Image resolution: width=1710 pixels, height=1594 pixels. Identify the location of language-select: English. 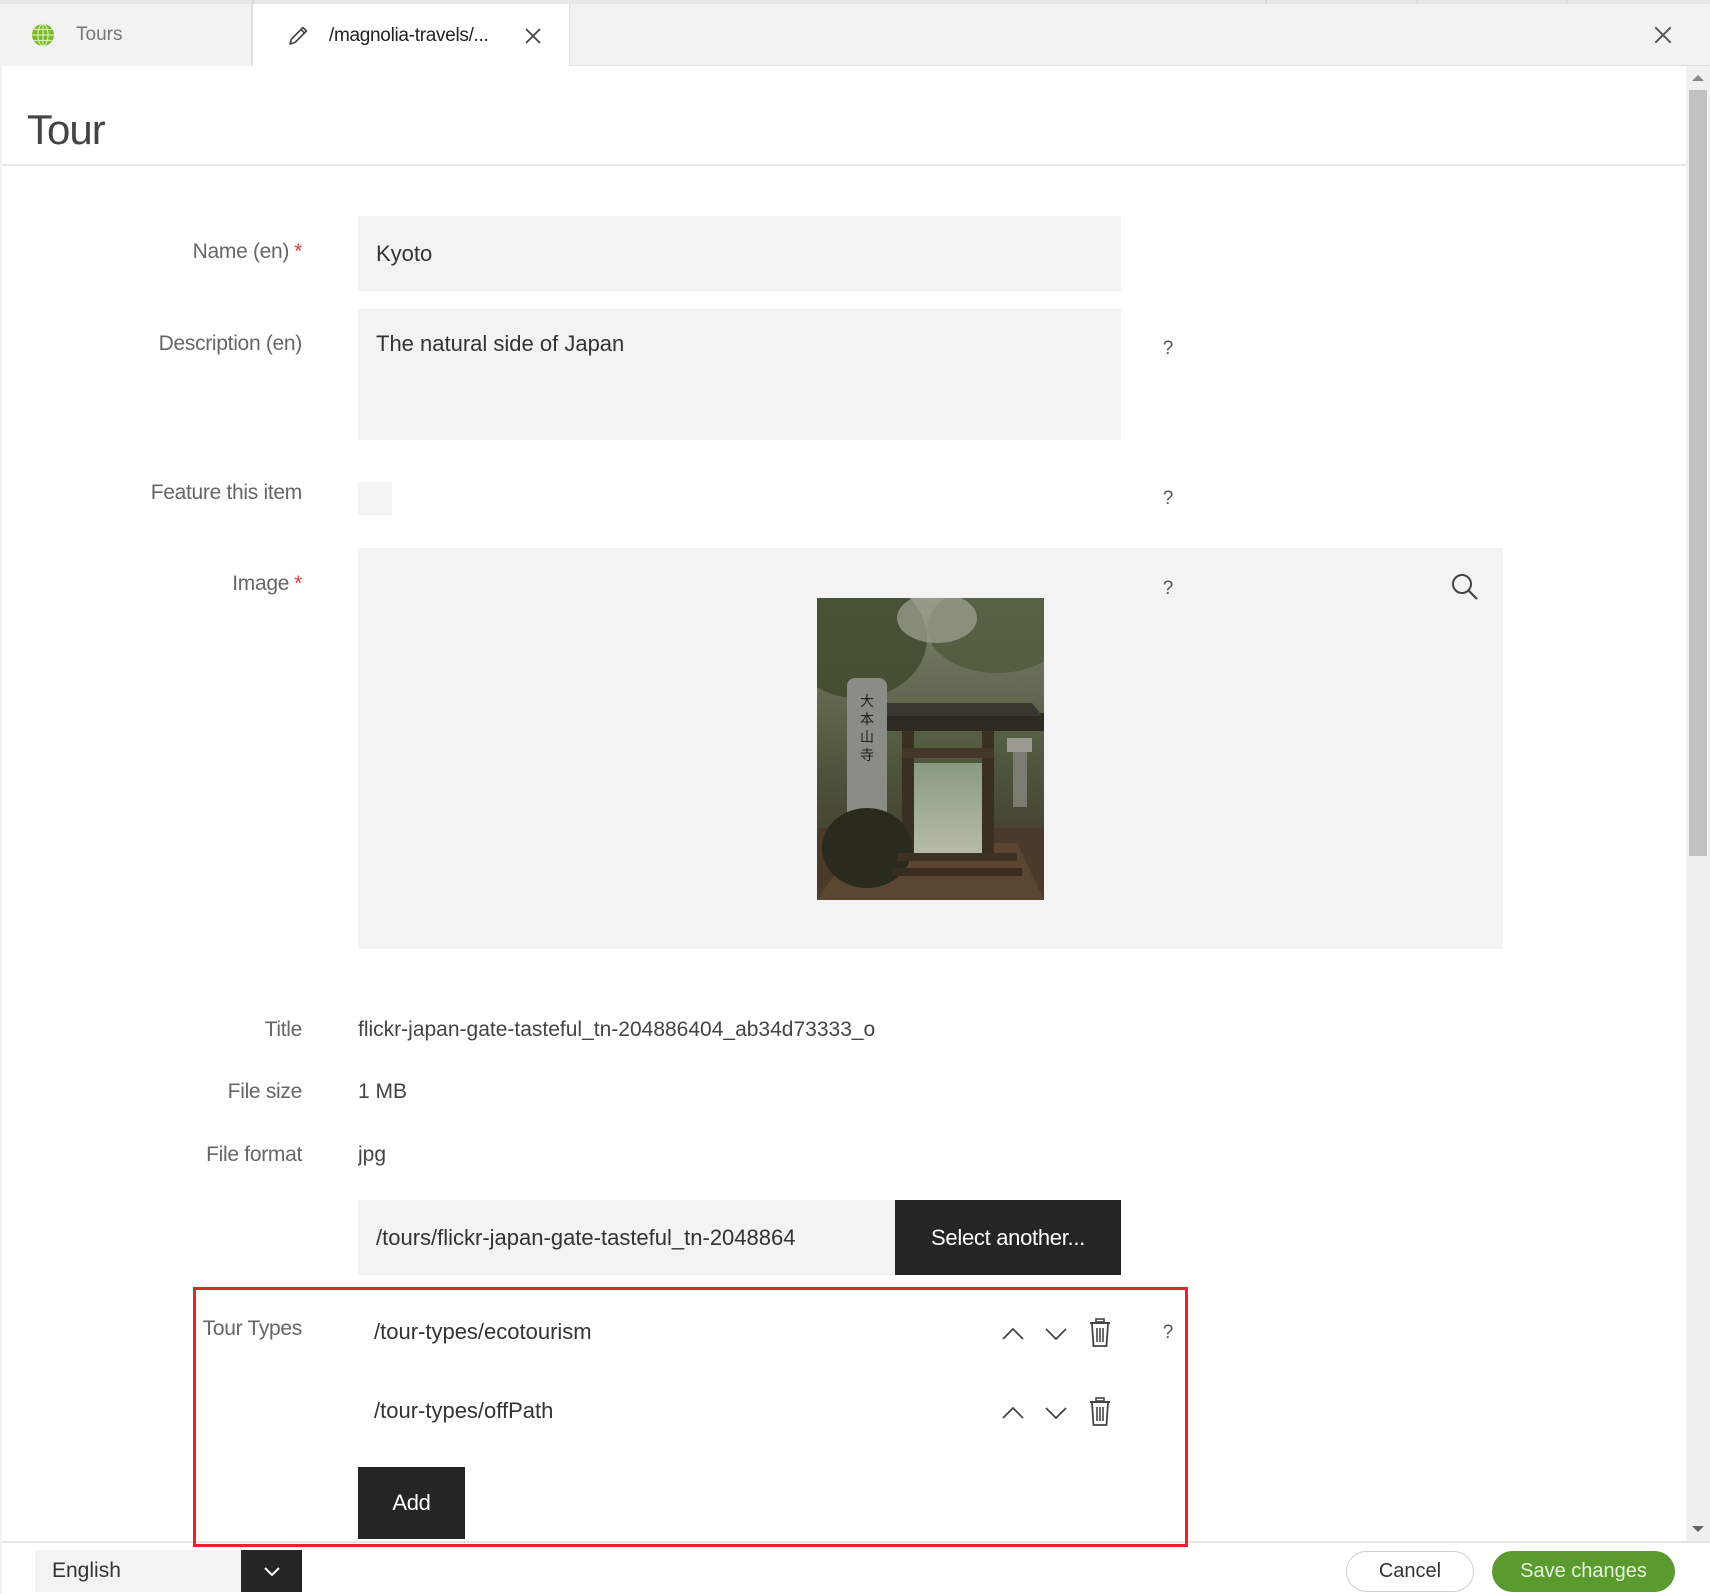
(138, 1571).